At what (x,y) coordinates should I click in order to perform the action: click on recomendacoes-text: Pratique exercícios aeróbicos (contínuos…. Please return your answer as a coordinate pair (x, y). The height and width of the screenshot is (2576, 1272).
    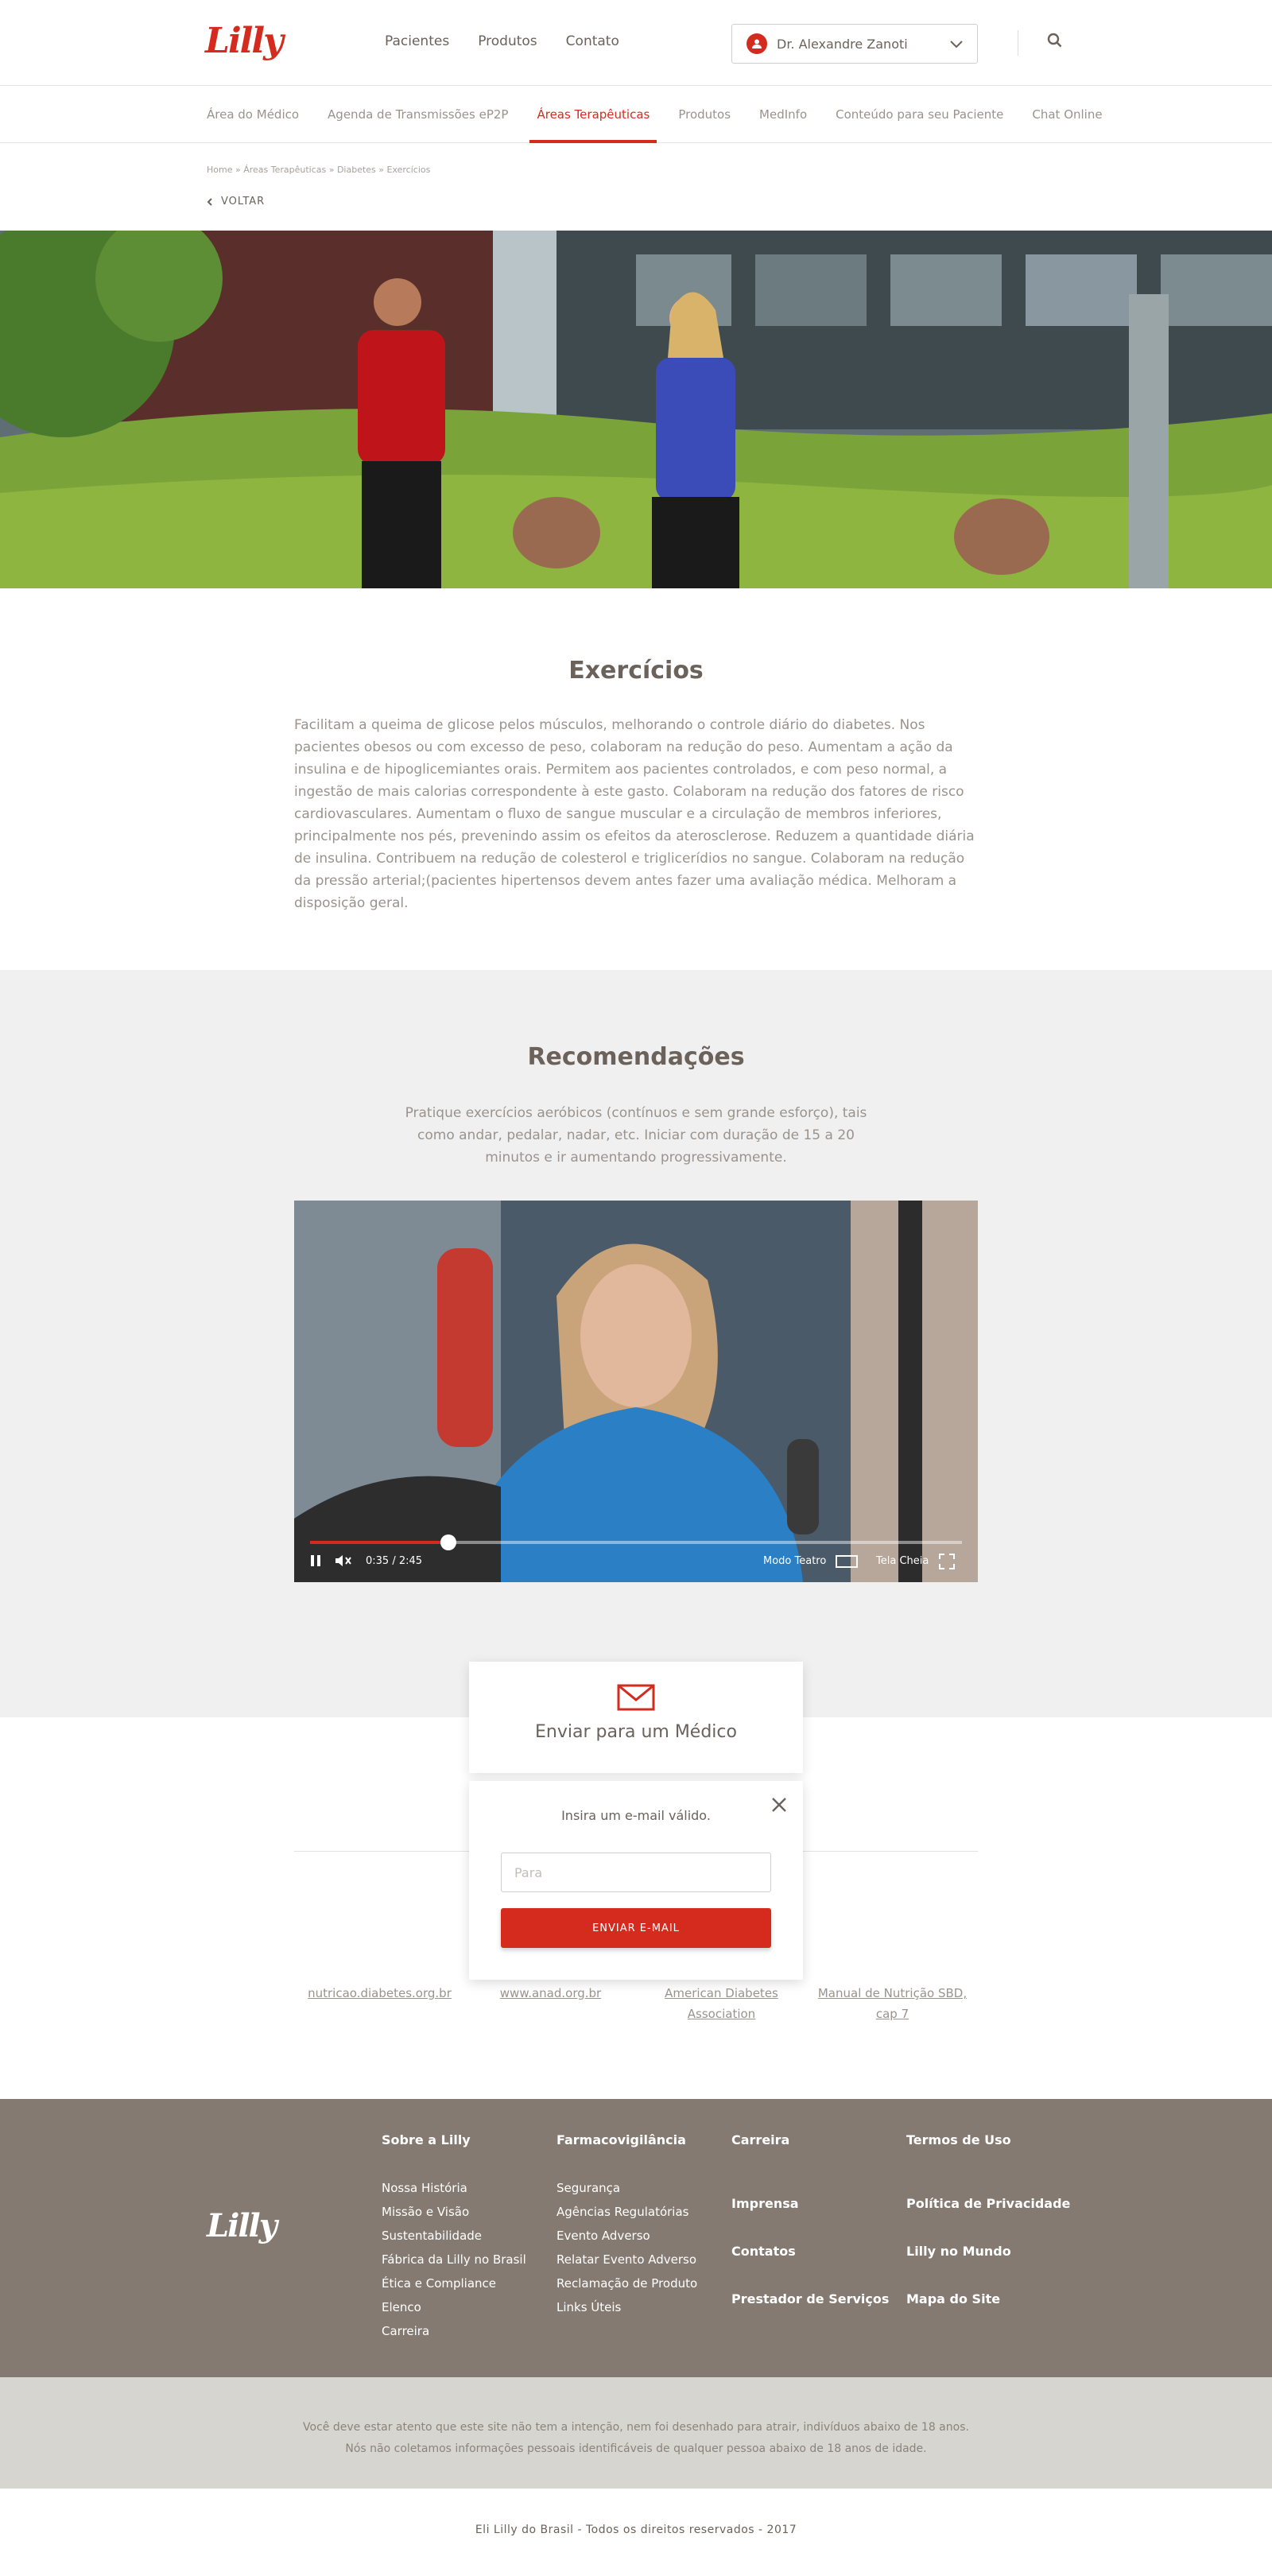
    Looking at the image, I should click on (636, 1135).